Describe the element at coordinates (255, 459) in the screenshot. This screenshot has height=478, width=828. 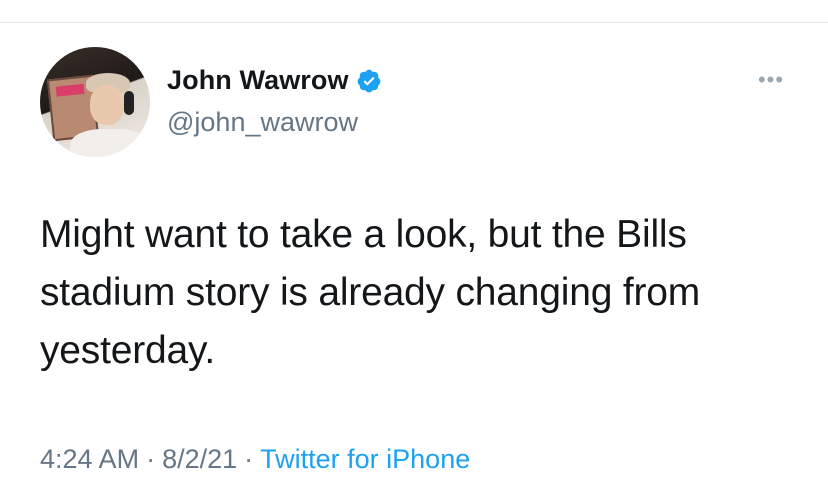
I see `tweet-meta: 4:24 AM · 8/2/21 · Twitter for iPhone` at that location.